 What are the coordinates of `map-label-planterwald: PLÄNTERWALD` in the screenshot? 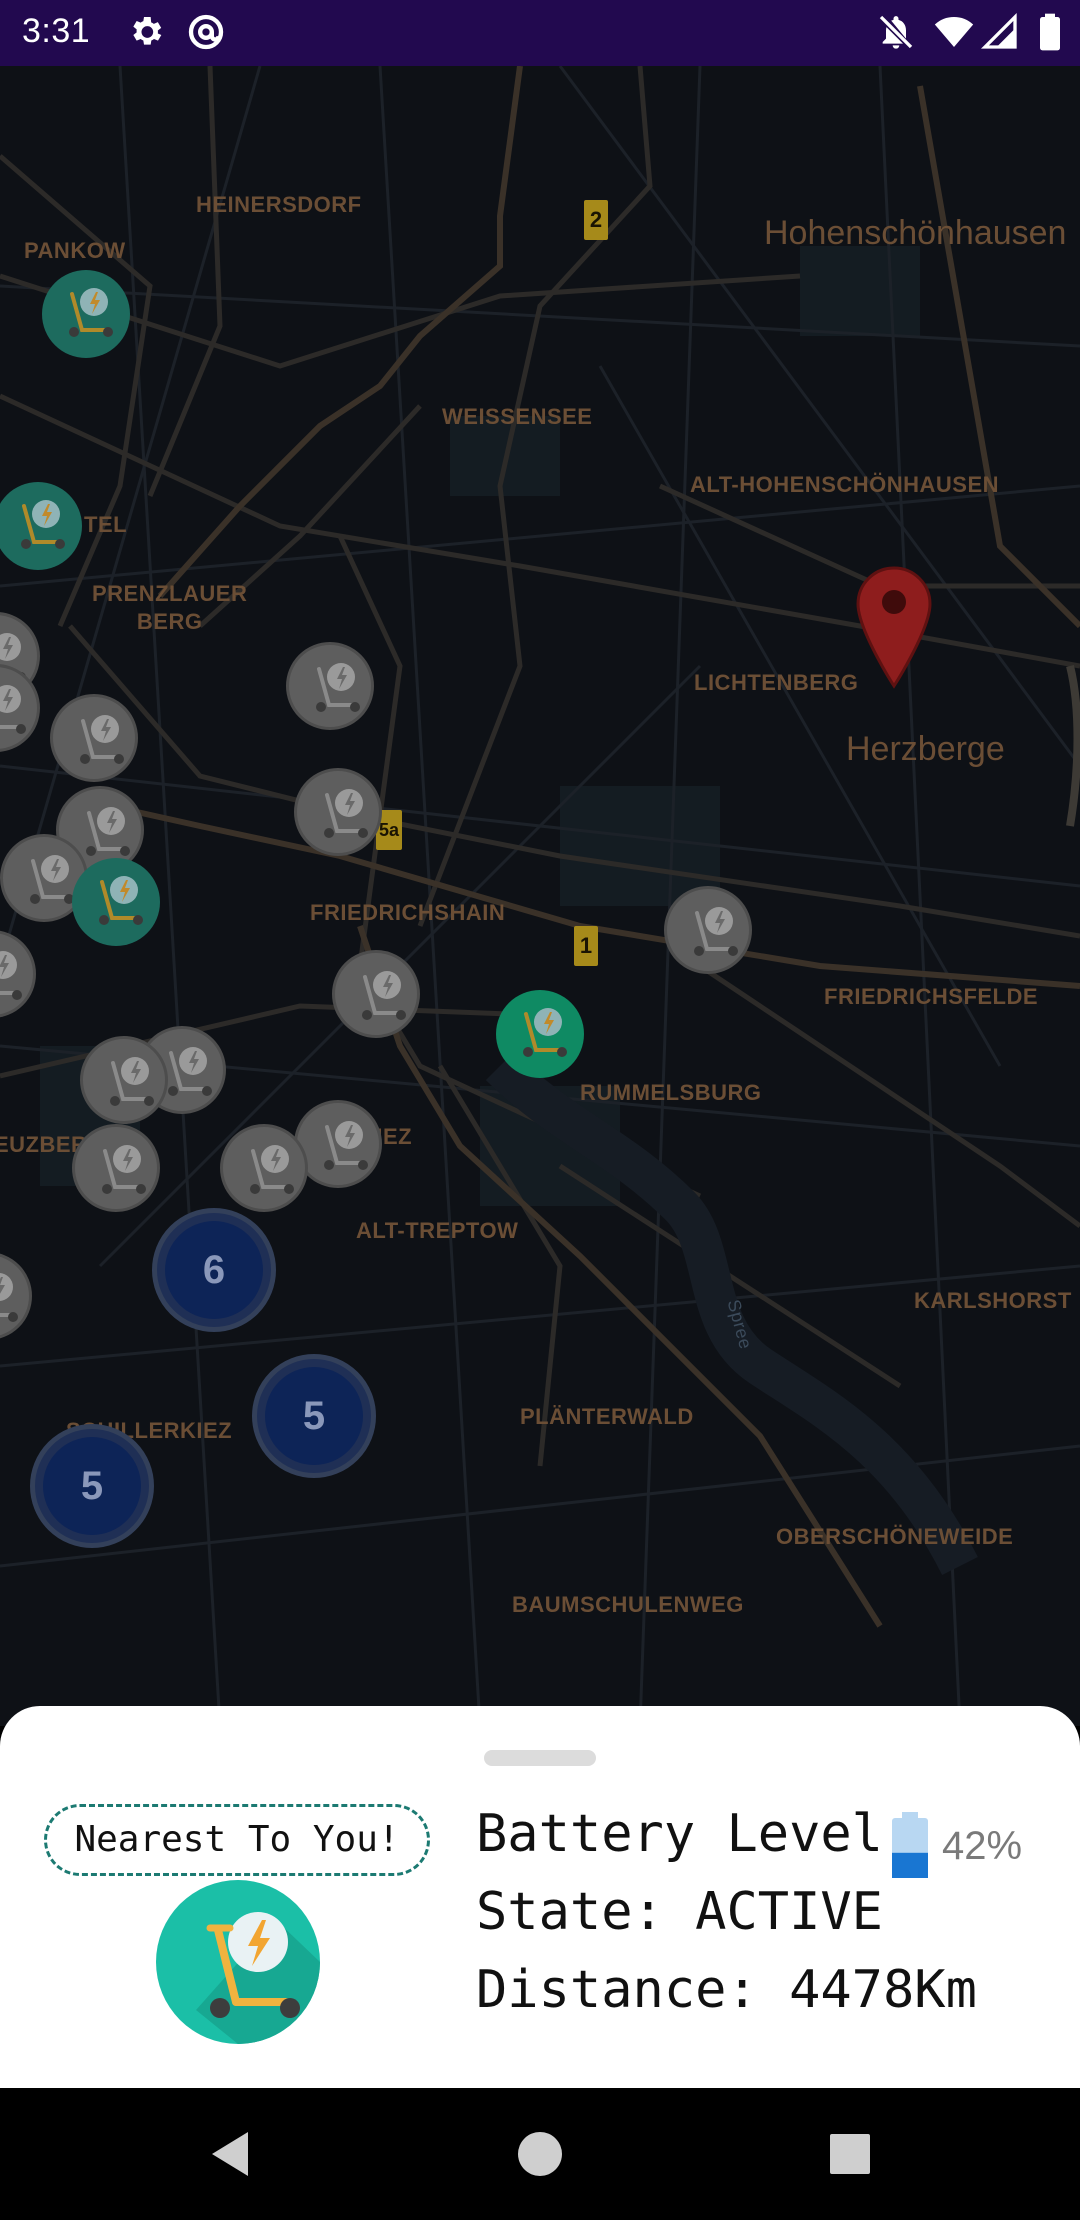 It's located at (607, 1416).